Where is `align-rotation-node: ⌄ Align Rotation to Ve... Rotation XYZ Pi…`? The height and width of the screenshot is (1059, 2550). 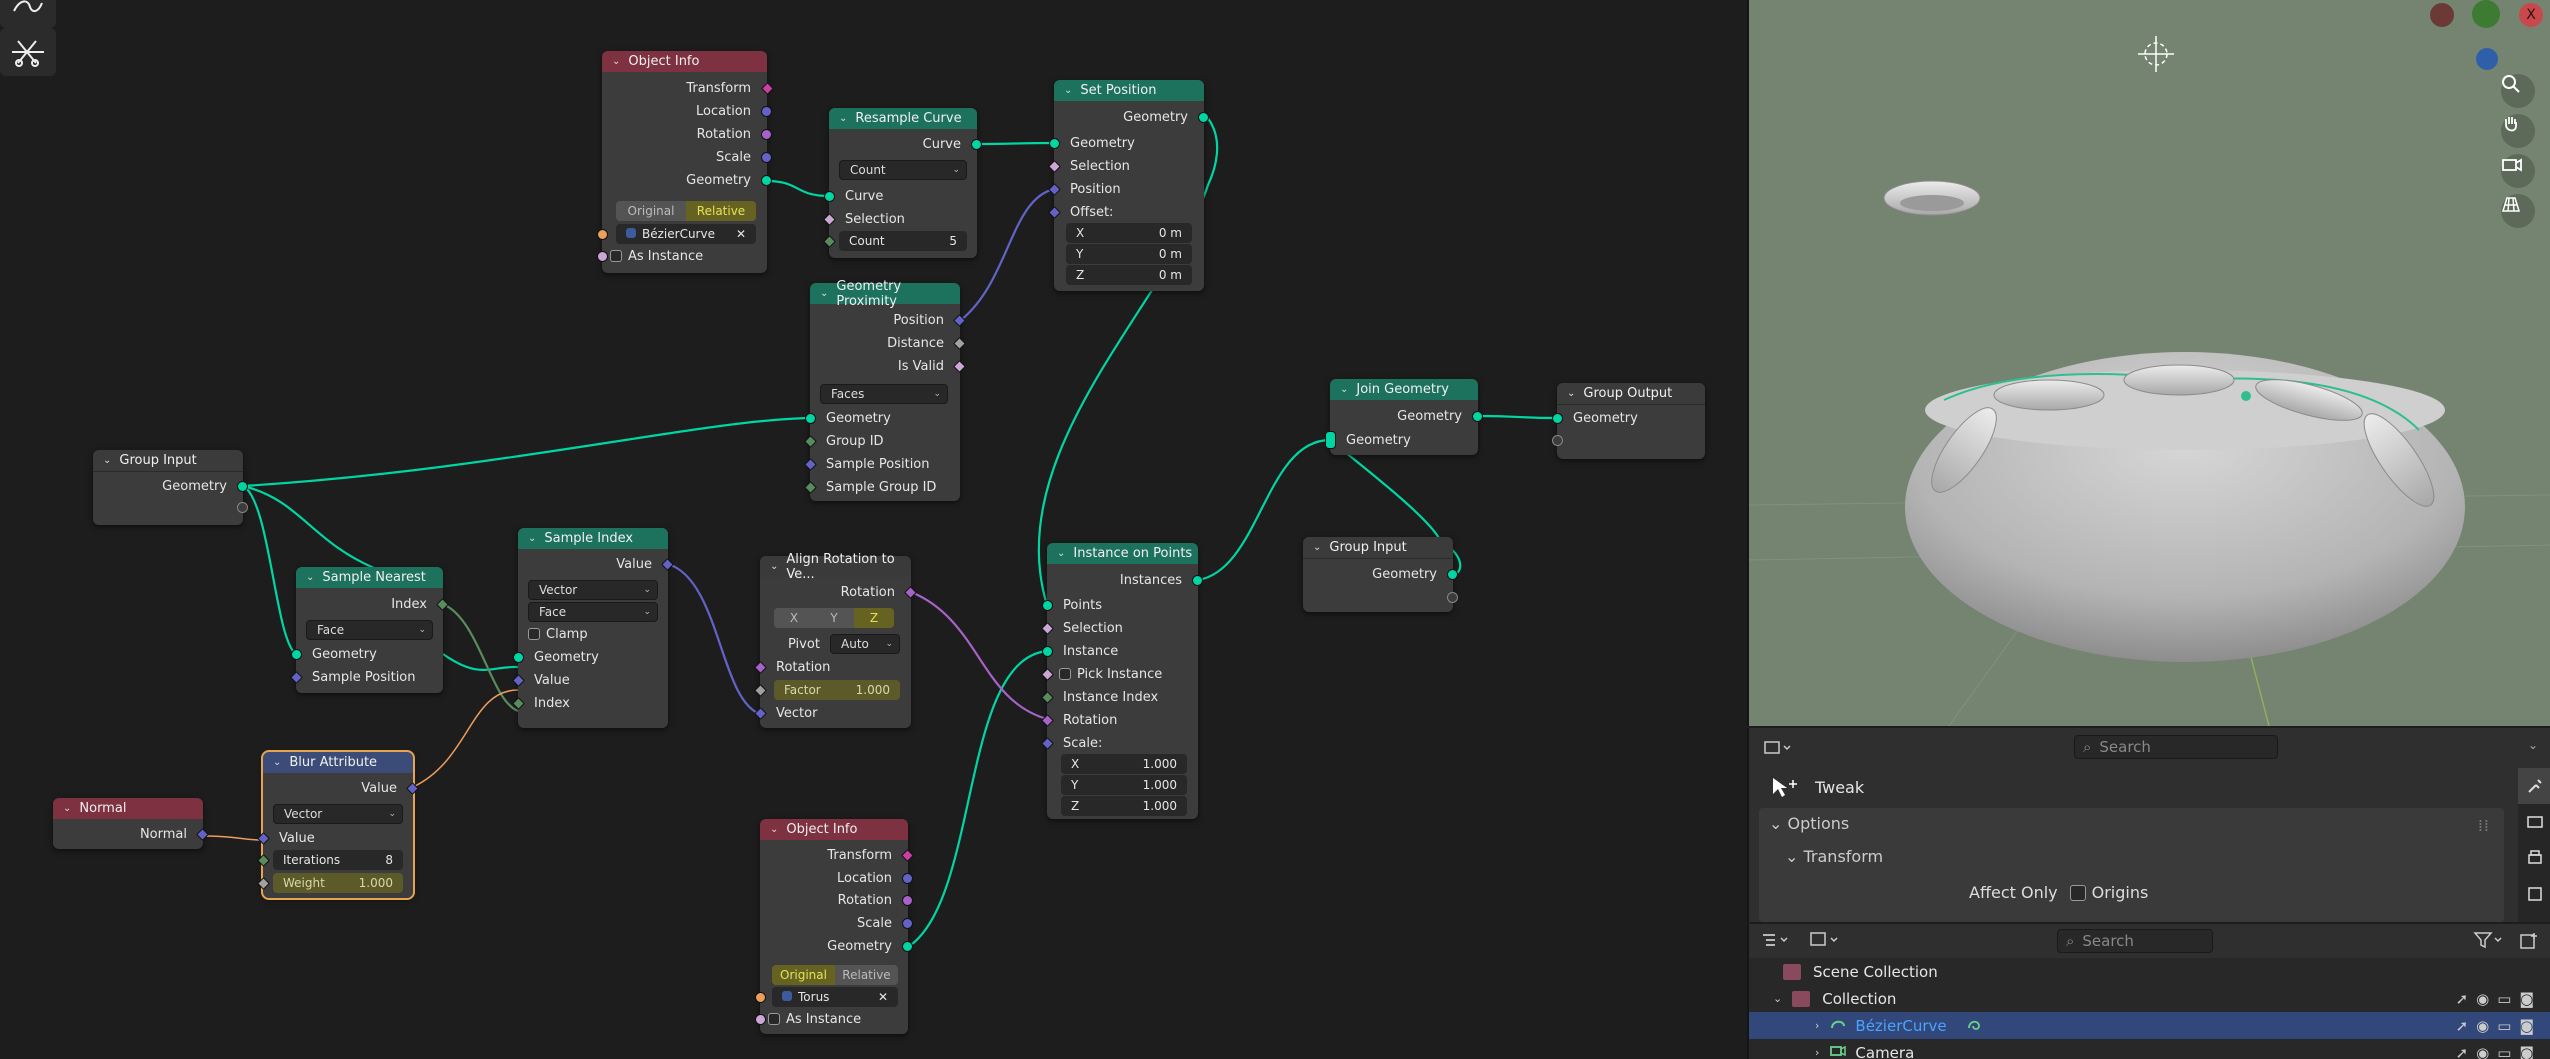
align-rotation-node: ⌄ Align Rotation to Ve... Rotation XYZ Pi… is located at coordinates (835, 640).